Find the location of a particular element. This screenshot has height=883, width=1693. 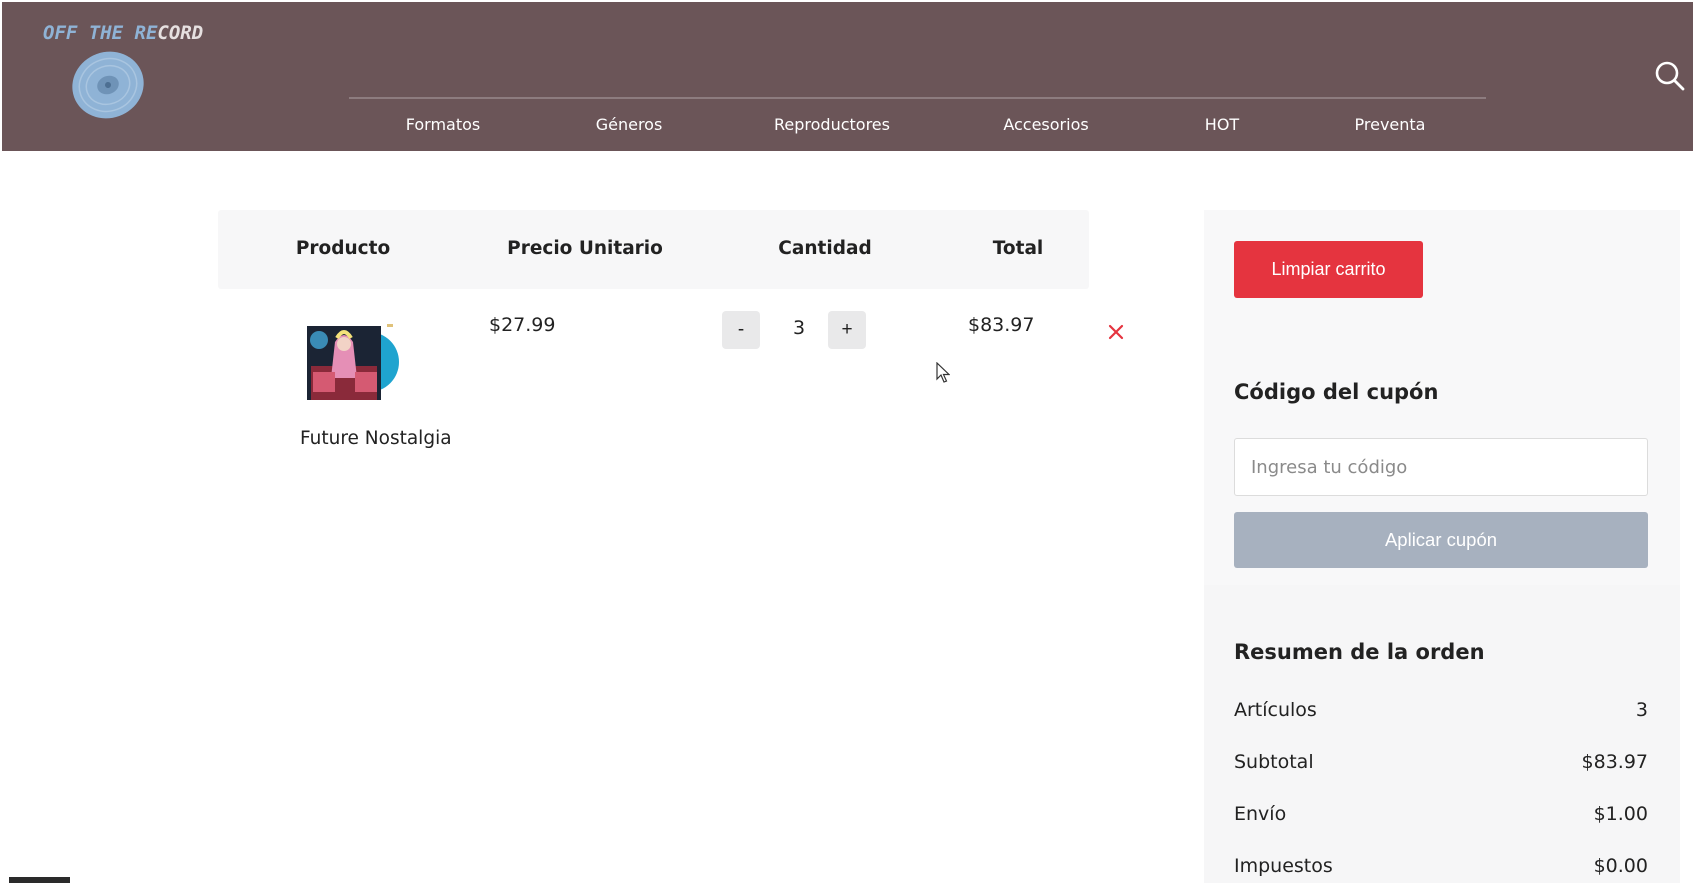

column-header-product: Producto is located at coordinates (343, 248).